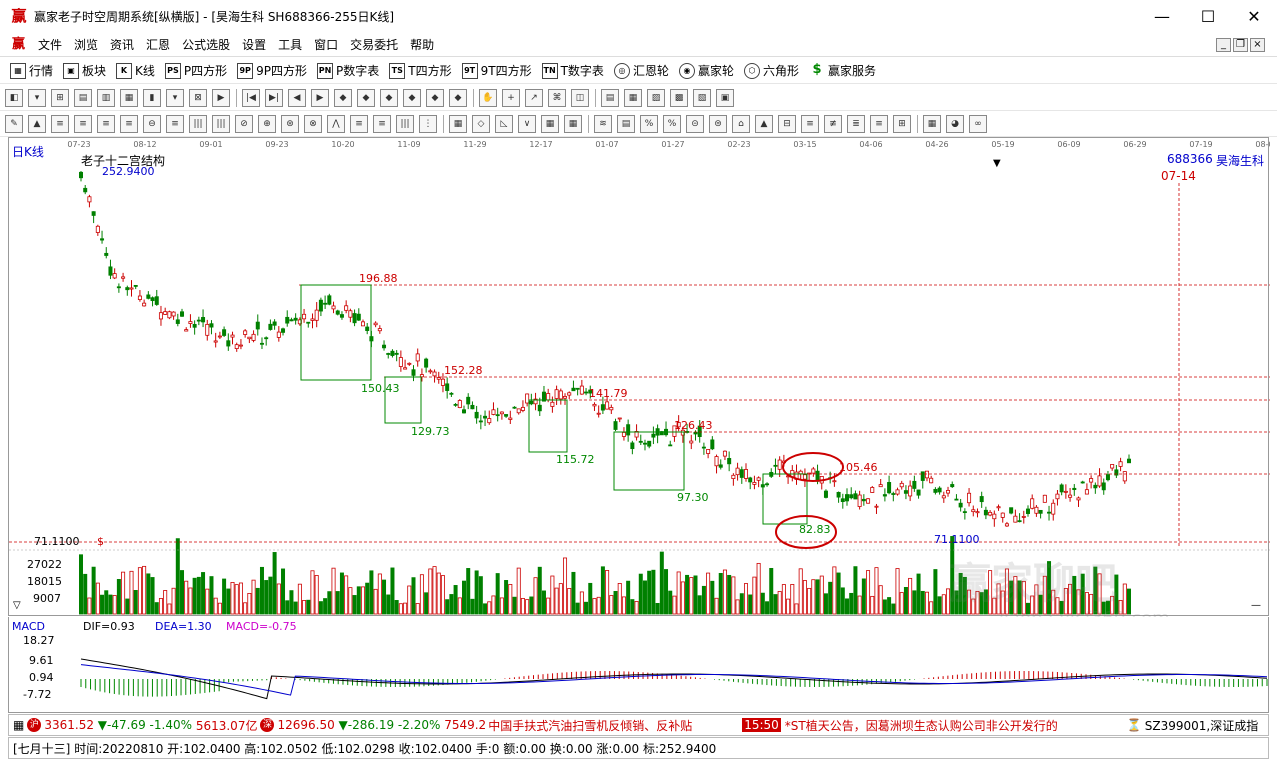  Describe the element at coordinates (1201, 725) in the screenshot. I see `index-code: SZ399001,深证成指` at that location.